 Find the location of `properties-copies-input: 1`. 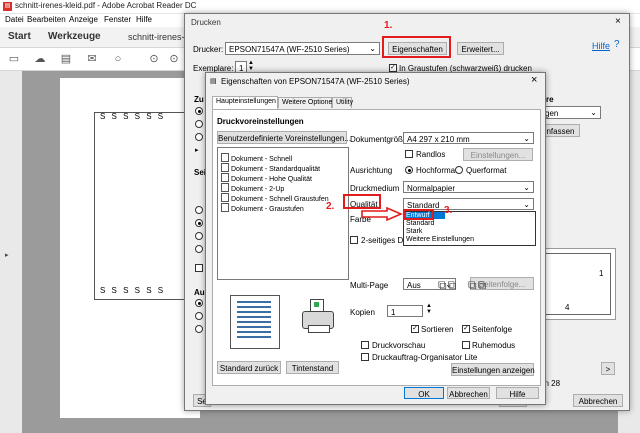

properties-copies-input: 1 is located at coordinates (405, 311).